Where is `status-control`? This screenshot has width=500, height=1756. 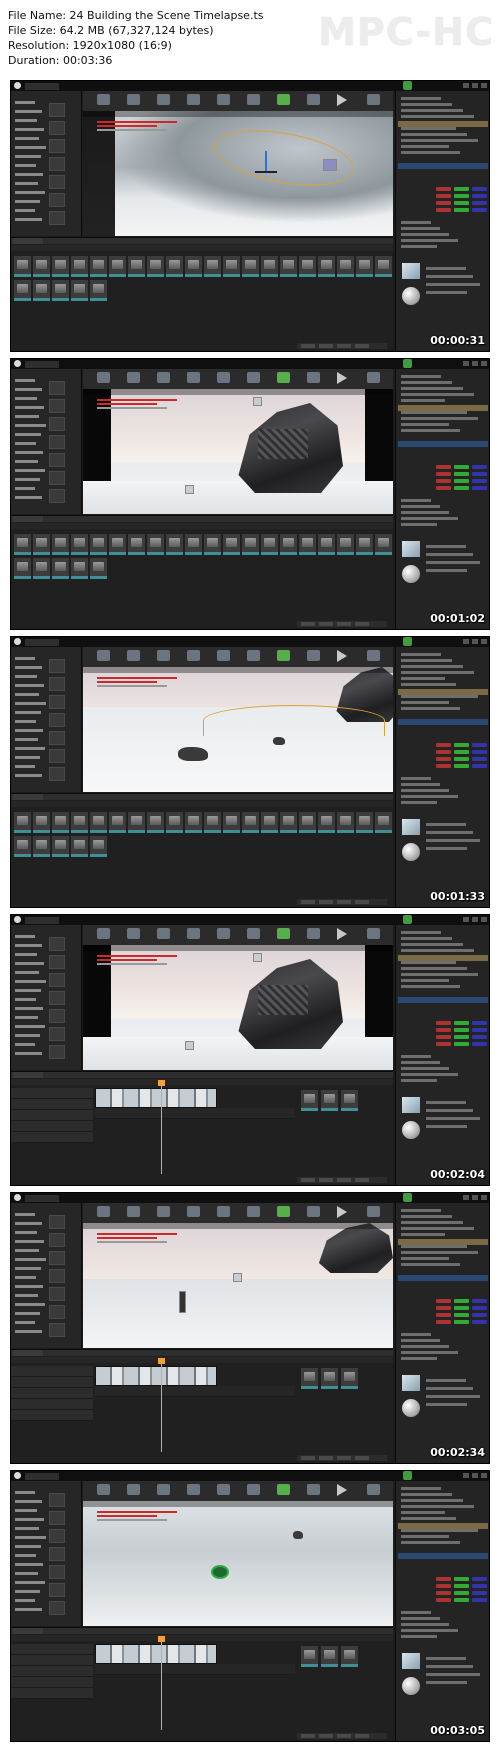 status-control is located at coordinates (308, 1180).